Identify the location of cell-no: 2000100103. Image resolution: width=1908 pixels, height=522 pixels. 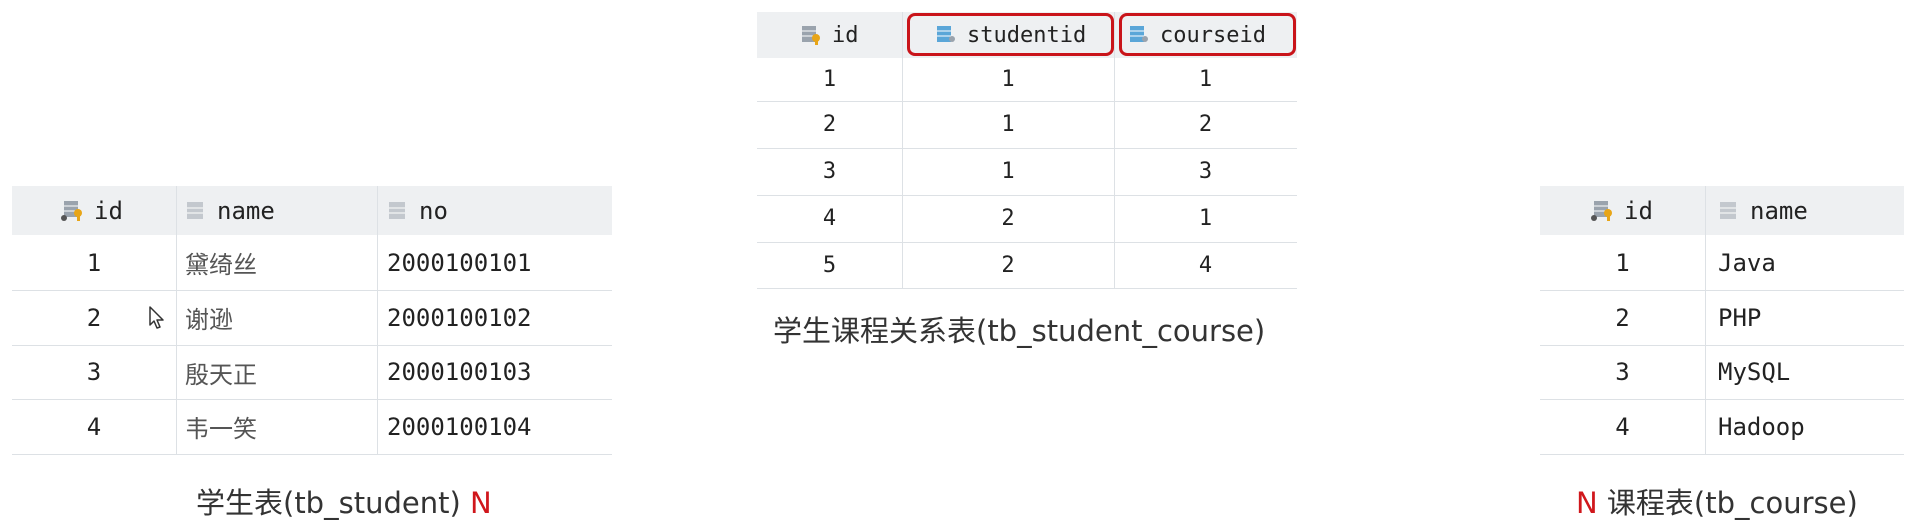
(459, 372).